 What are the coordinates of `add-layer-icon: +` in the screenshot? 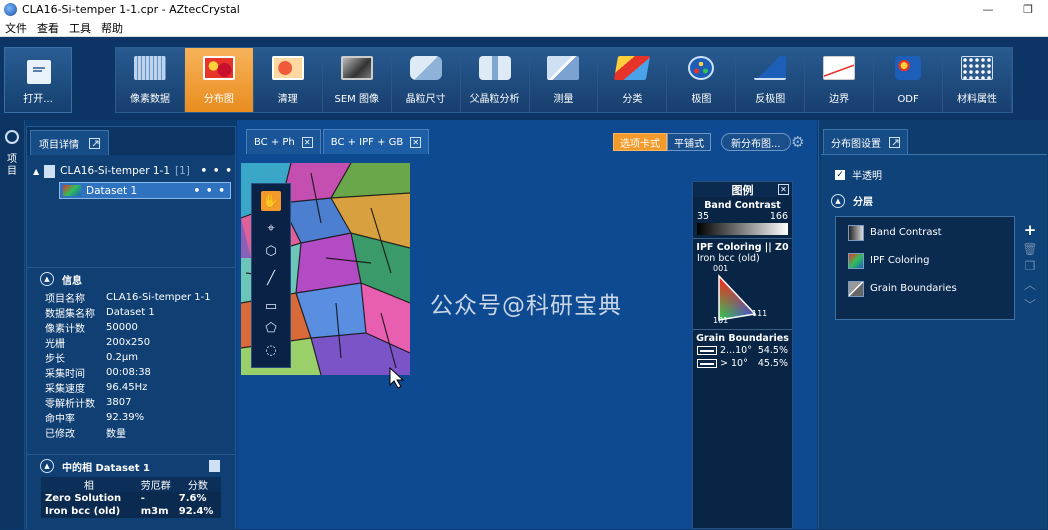 It's located at (1030, 230).